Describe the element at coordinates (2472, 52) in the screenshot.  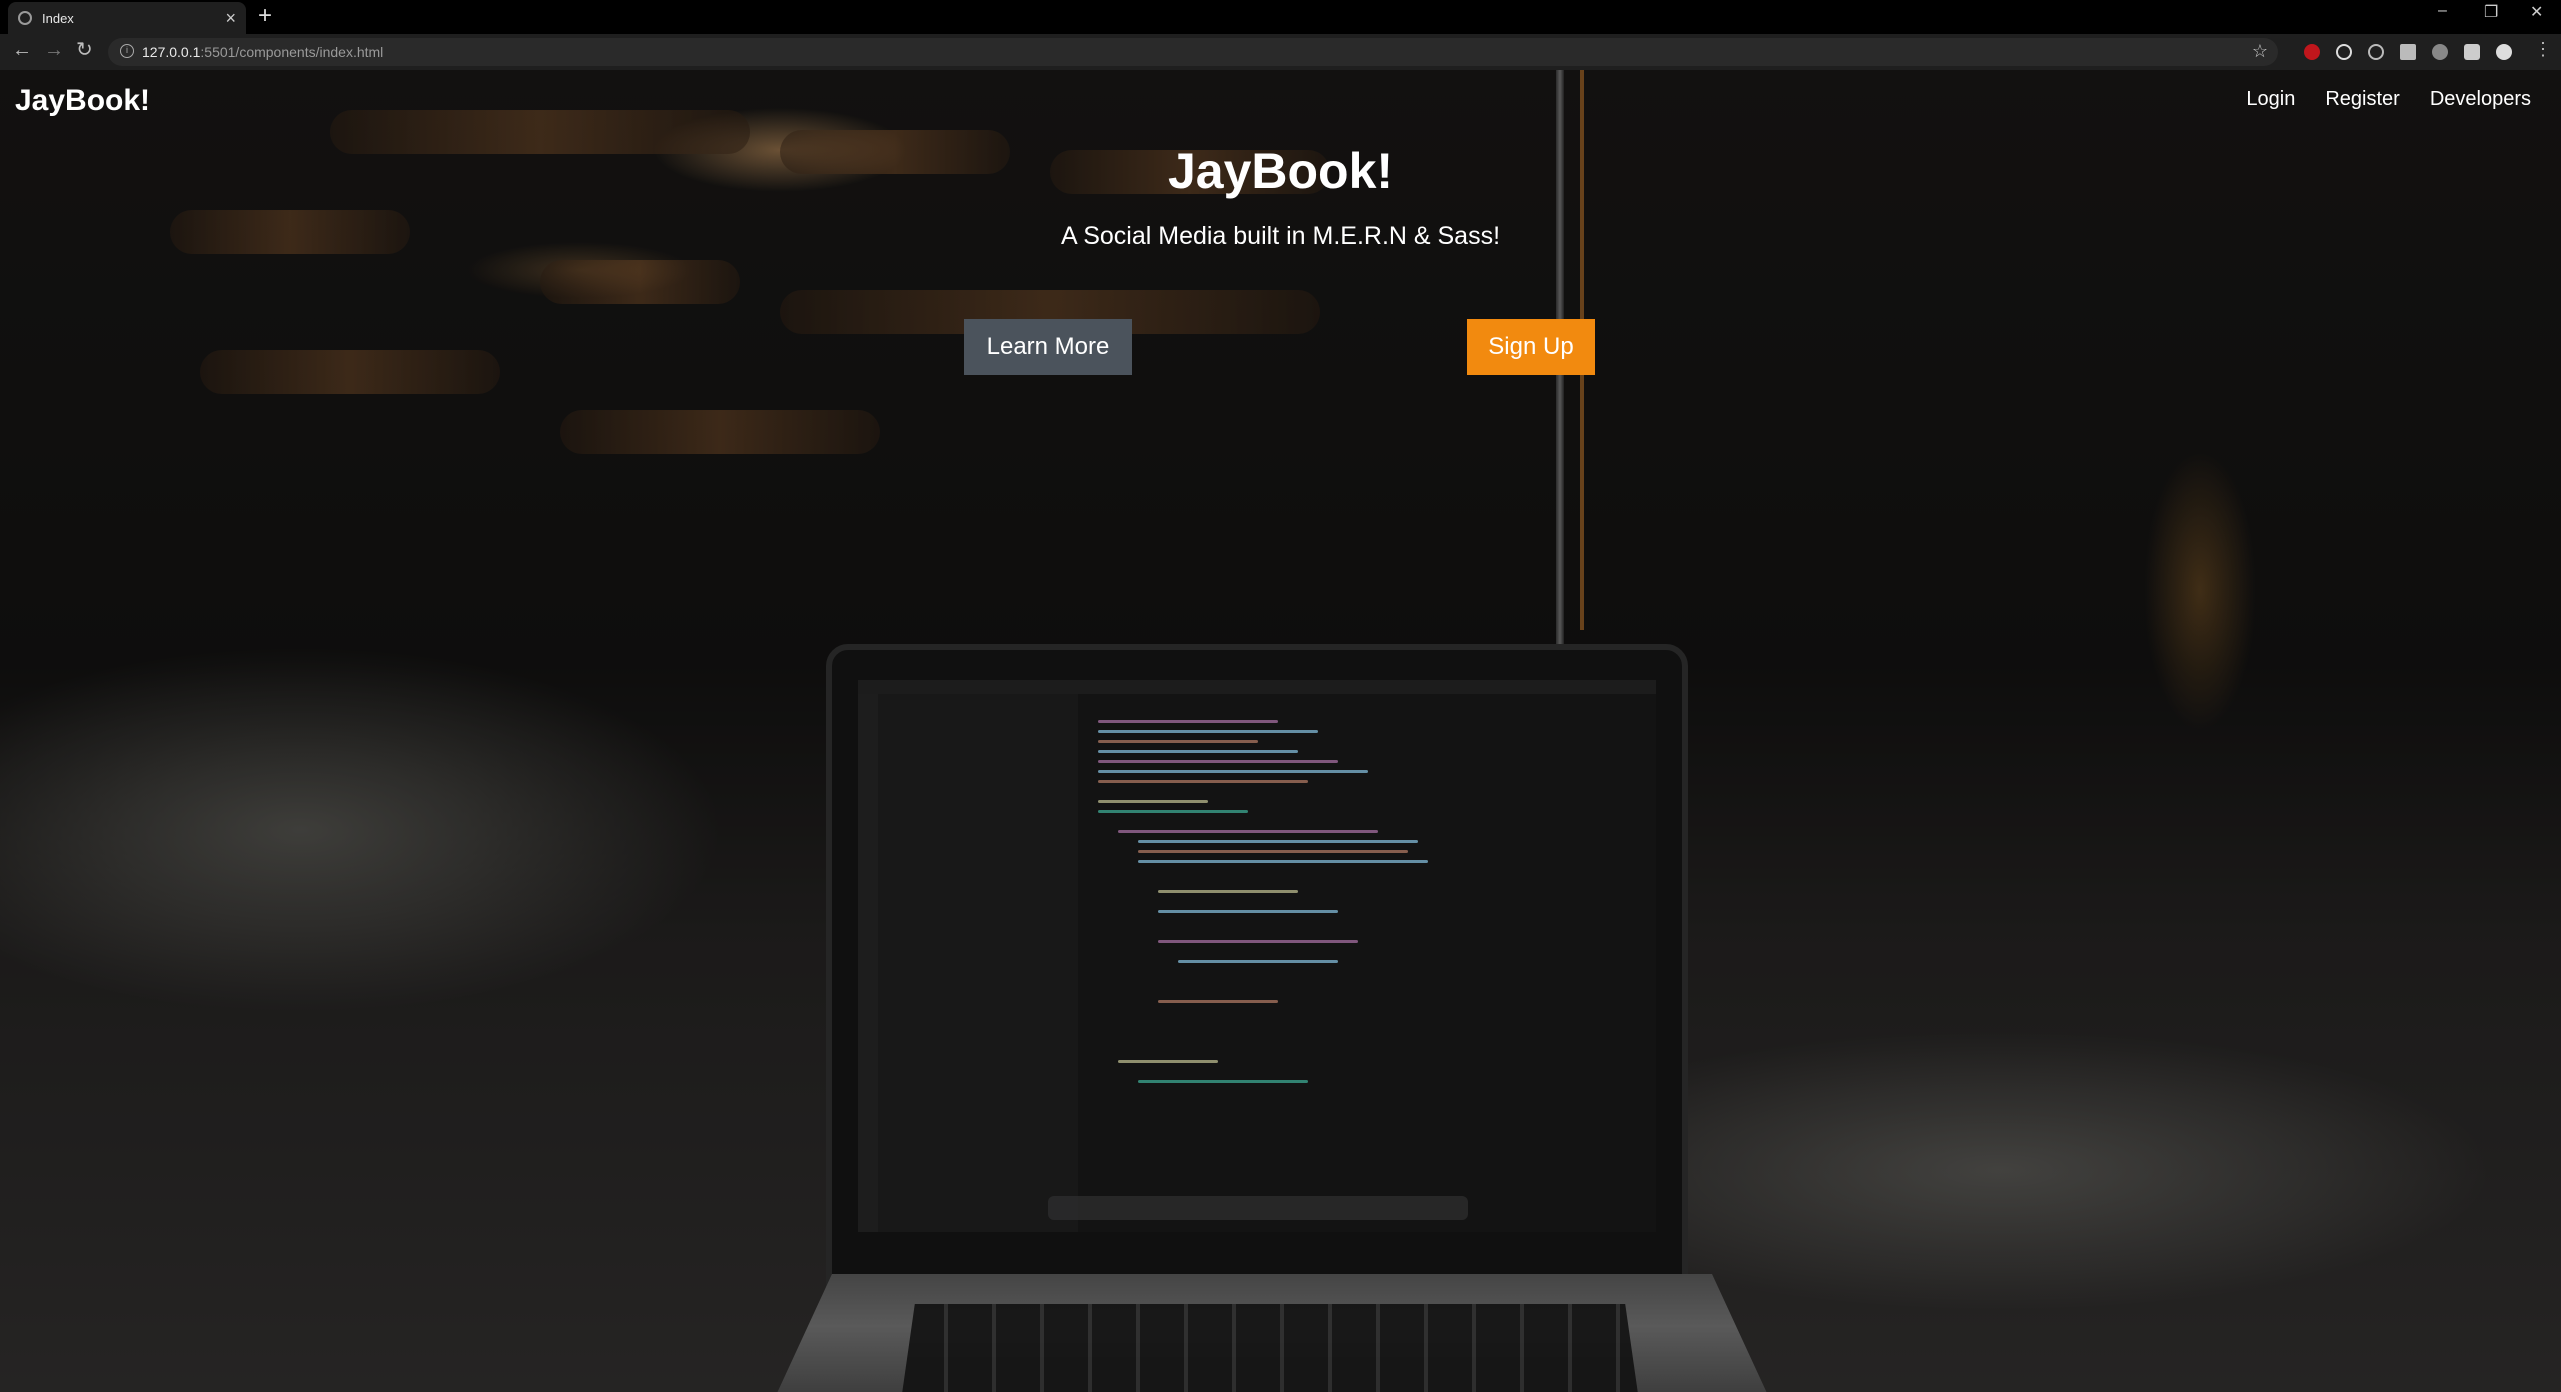
I see `puzzle-icon` at that location.